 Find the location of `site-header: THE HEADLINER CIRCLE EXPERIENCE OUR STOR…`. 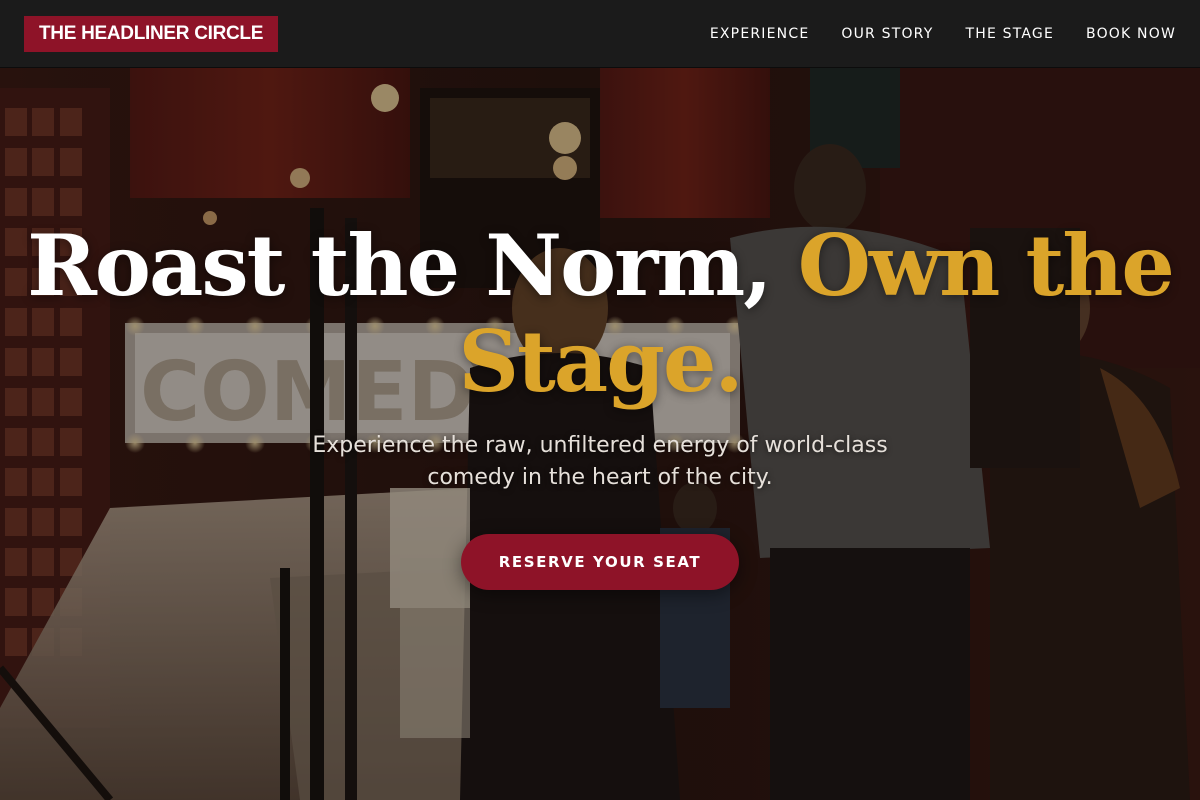

site-header: THE HEADLINER CIRCLE EXPERIENCE OUR STOR… is located at coordinates (600, 34).